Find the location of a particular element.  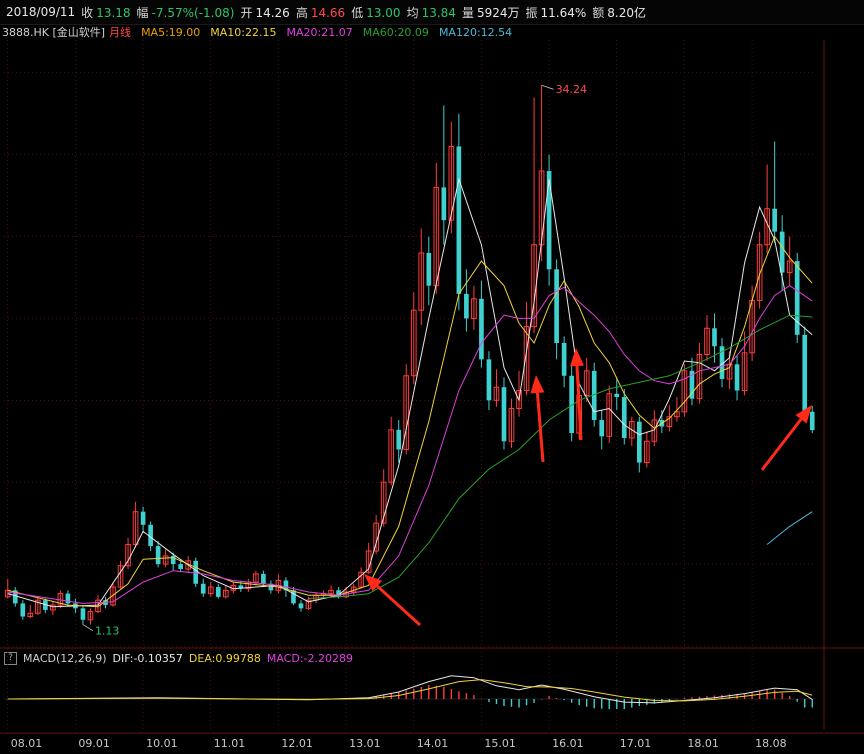

x-tick-label: 16.01 is located at coordinates (568, 743).